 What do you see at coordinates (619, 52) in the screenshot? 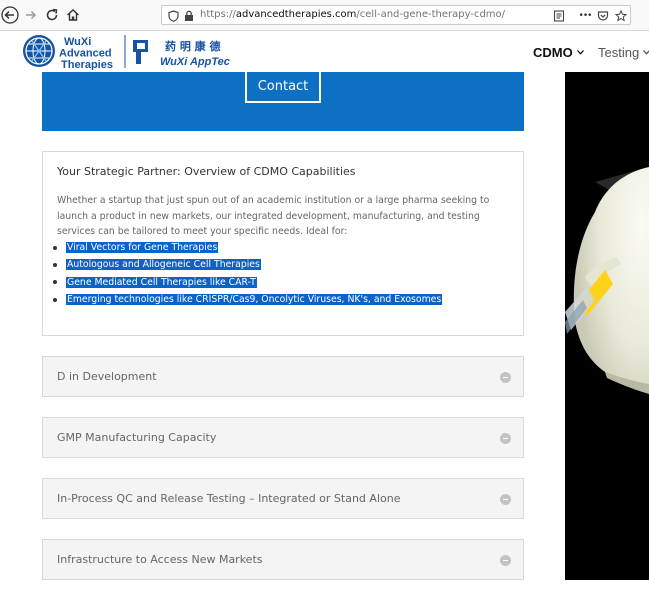
I see `nav-testing-label: Testing` at bounding box center [619, 52].